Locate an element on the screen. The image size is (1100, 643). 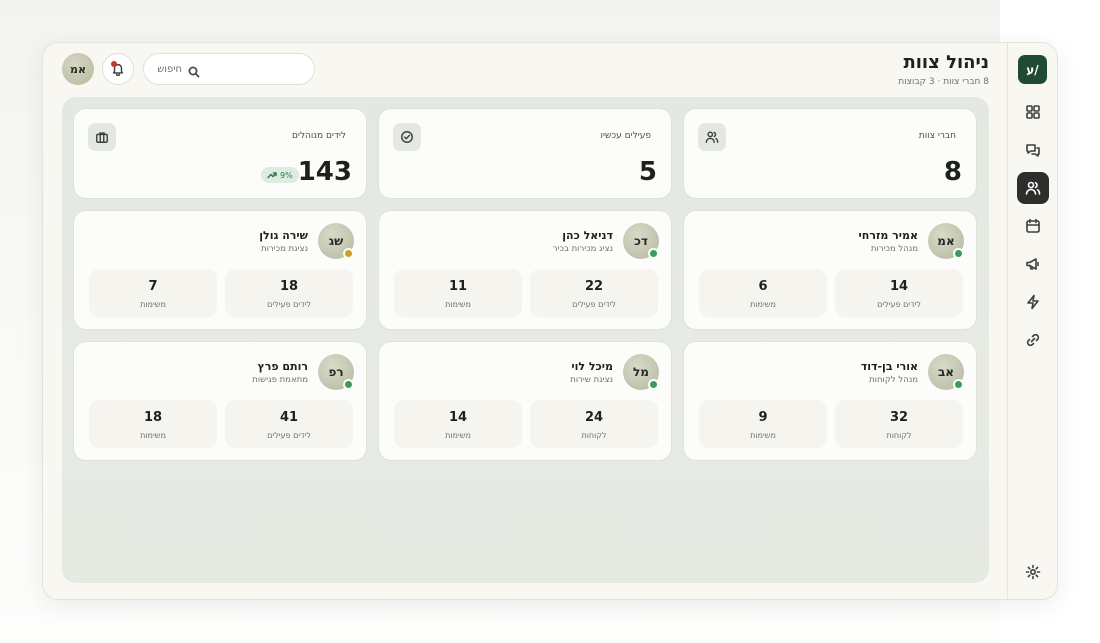
sidebar-item-automations is located at coordinates (1033, 302).